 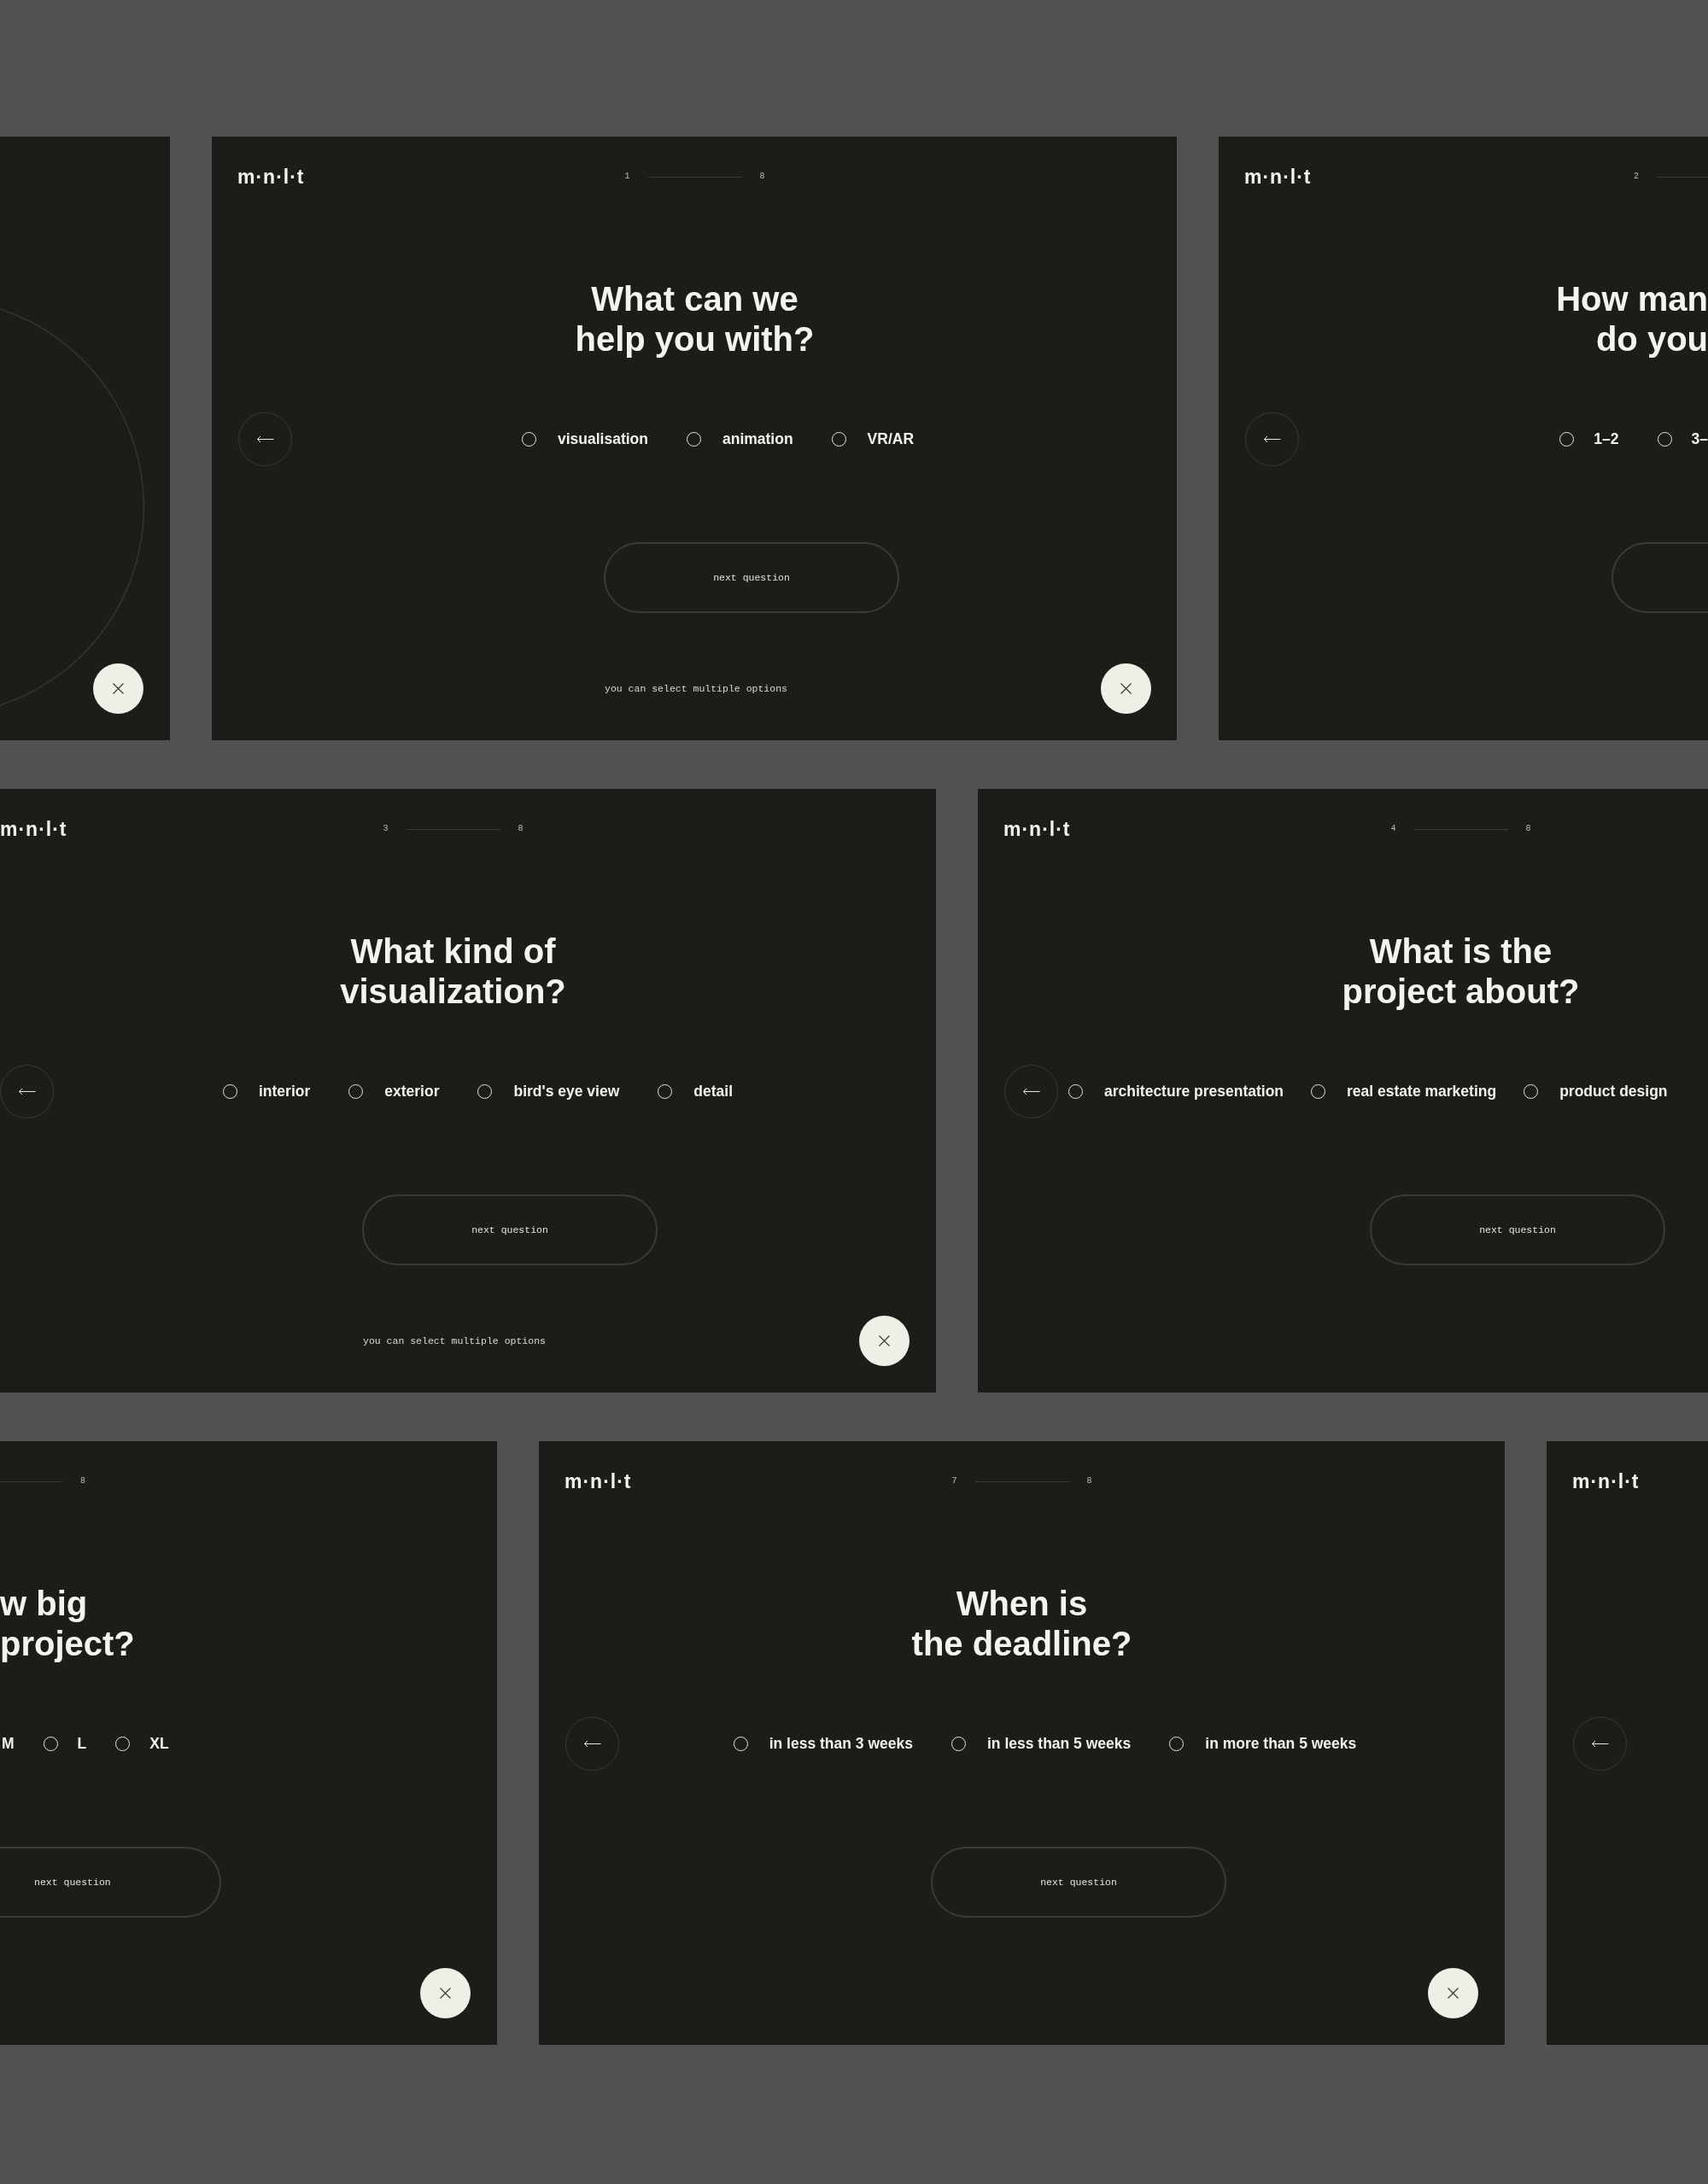 What do you see at coordinates (584, 439) in the screenshot?
I see `answer-option: visualisation` at bounding box center [584, 439].